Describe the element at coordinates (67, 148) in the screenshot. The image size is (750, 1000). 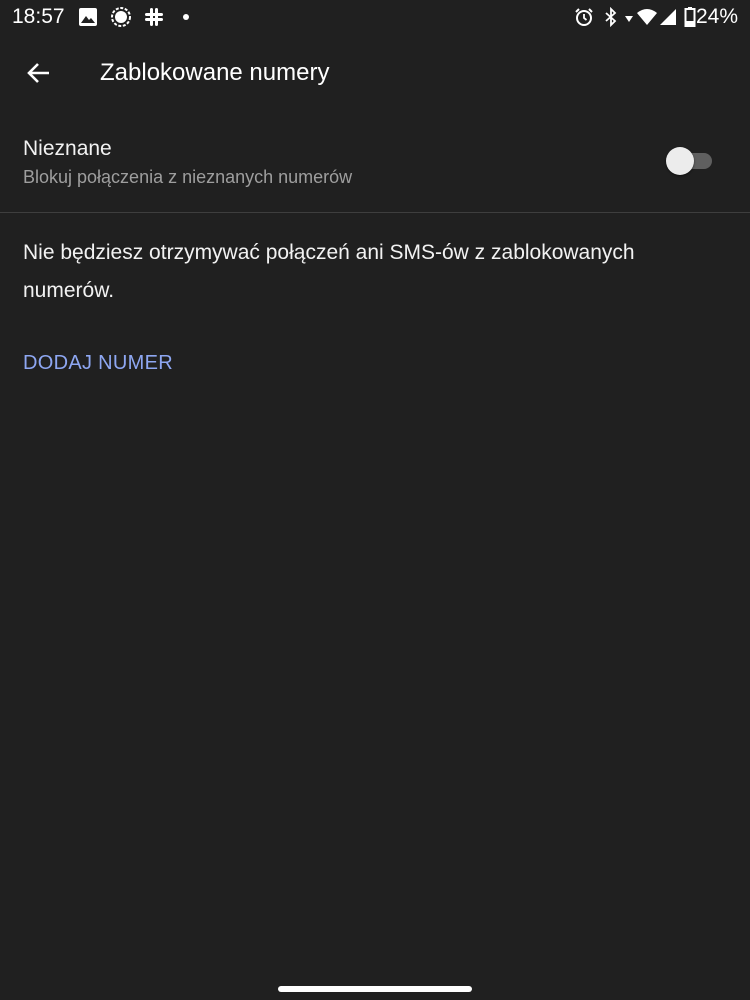
I see `setting-title: Nieznane` at that location.